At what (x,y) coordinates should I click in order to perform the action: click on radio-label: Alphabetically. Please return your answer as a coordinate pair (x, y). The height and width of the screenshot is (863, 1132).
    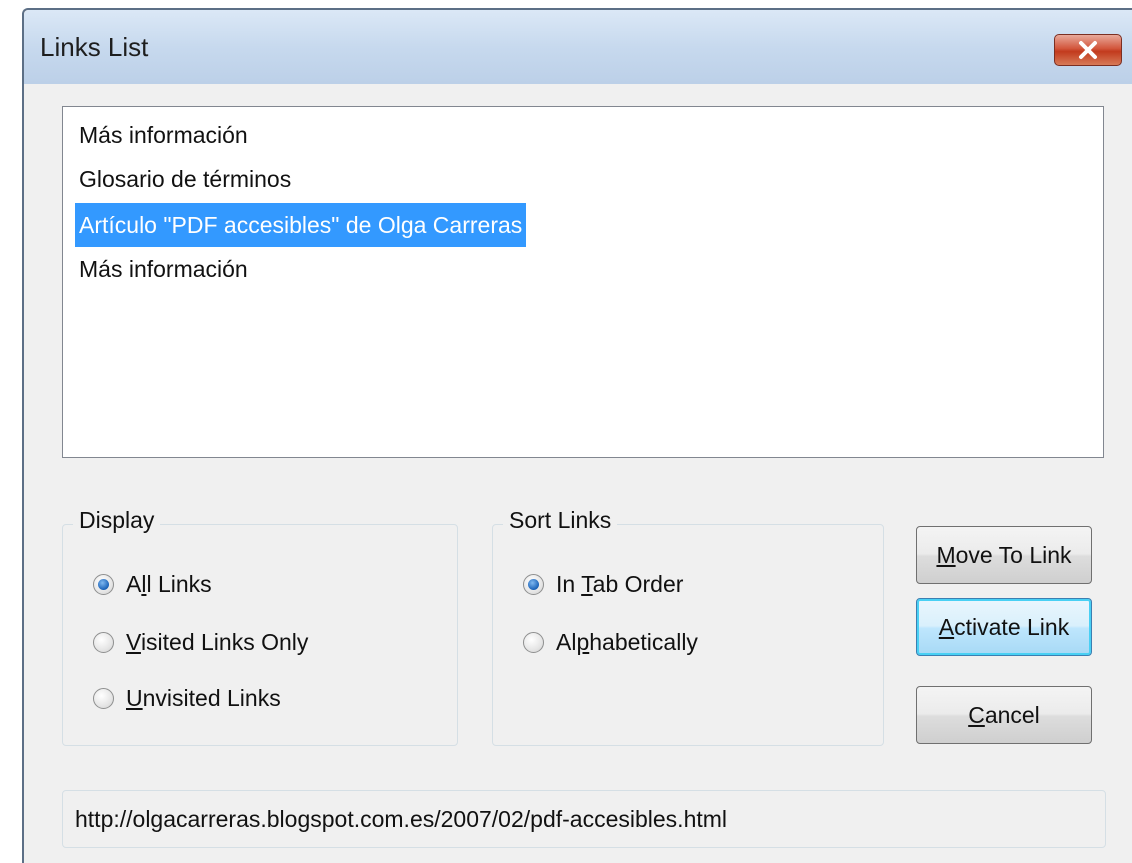
    Looking at the image, I should click on (627, 641).